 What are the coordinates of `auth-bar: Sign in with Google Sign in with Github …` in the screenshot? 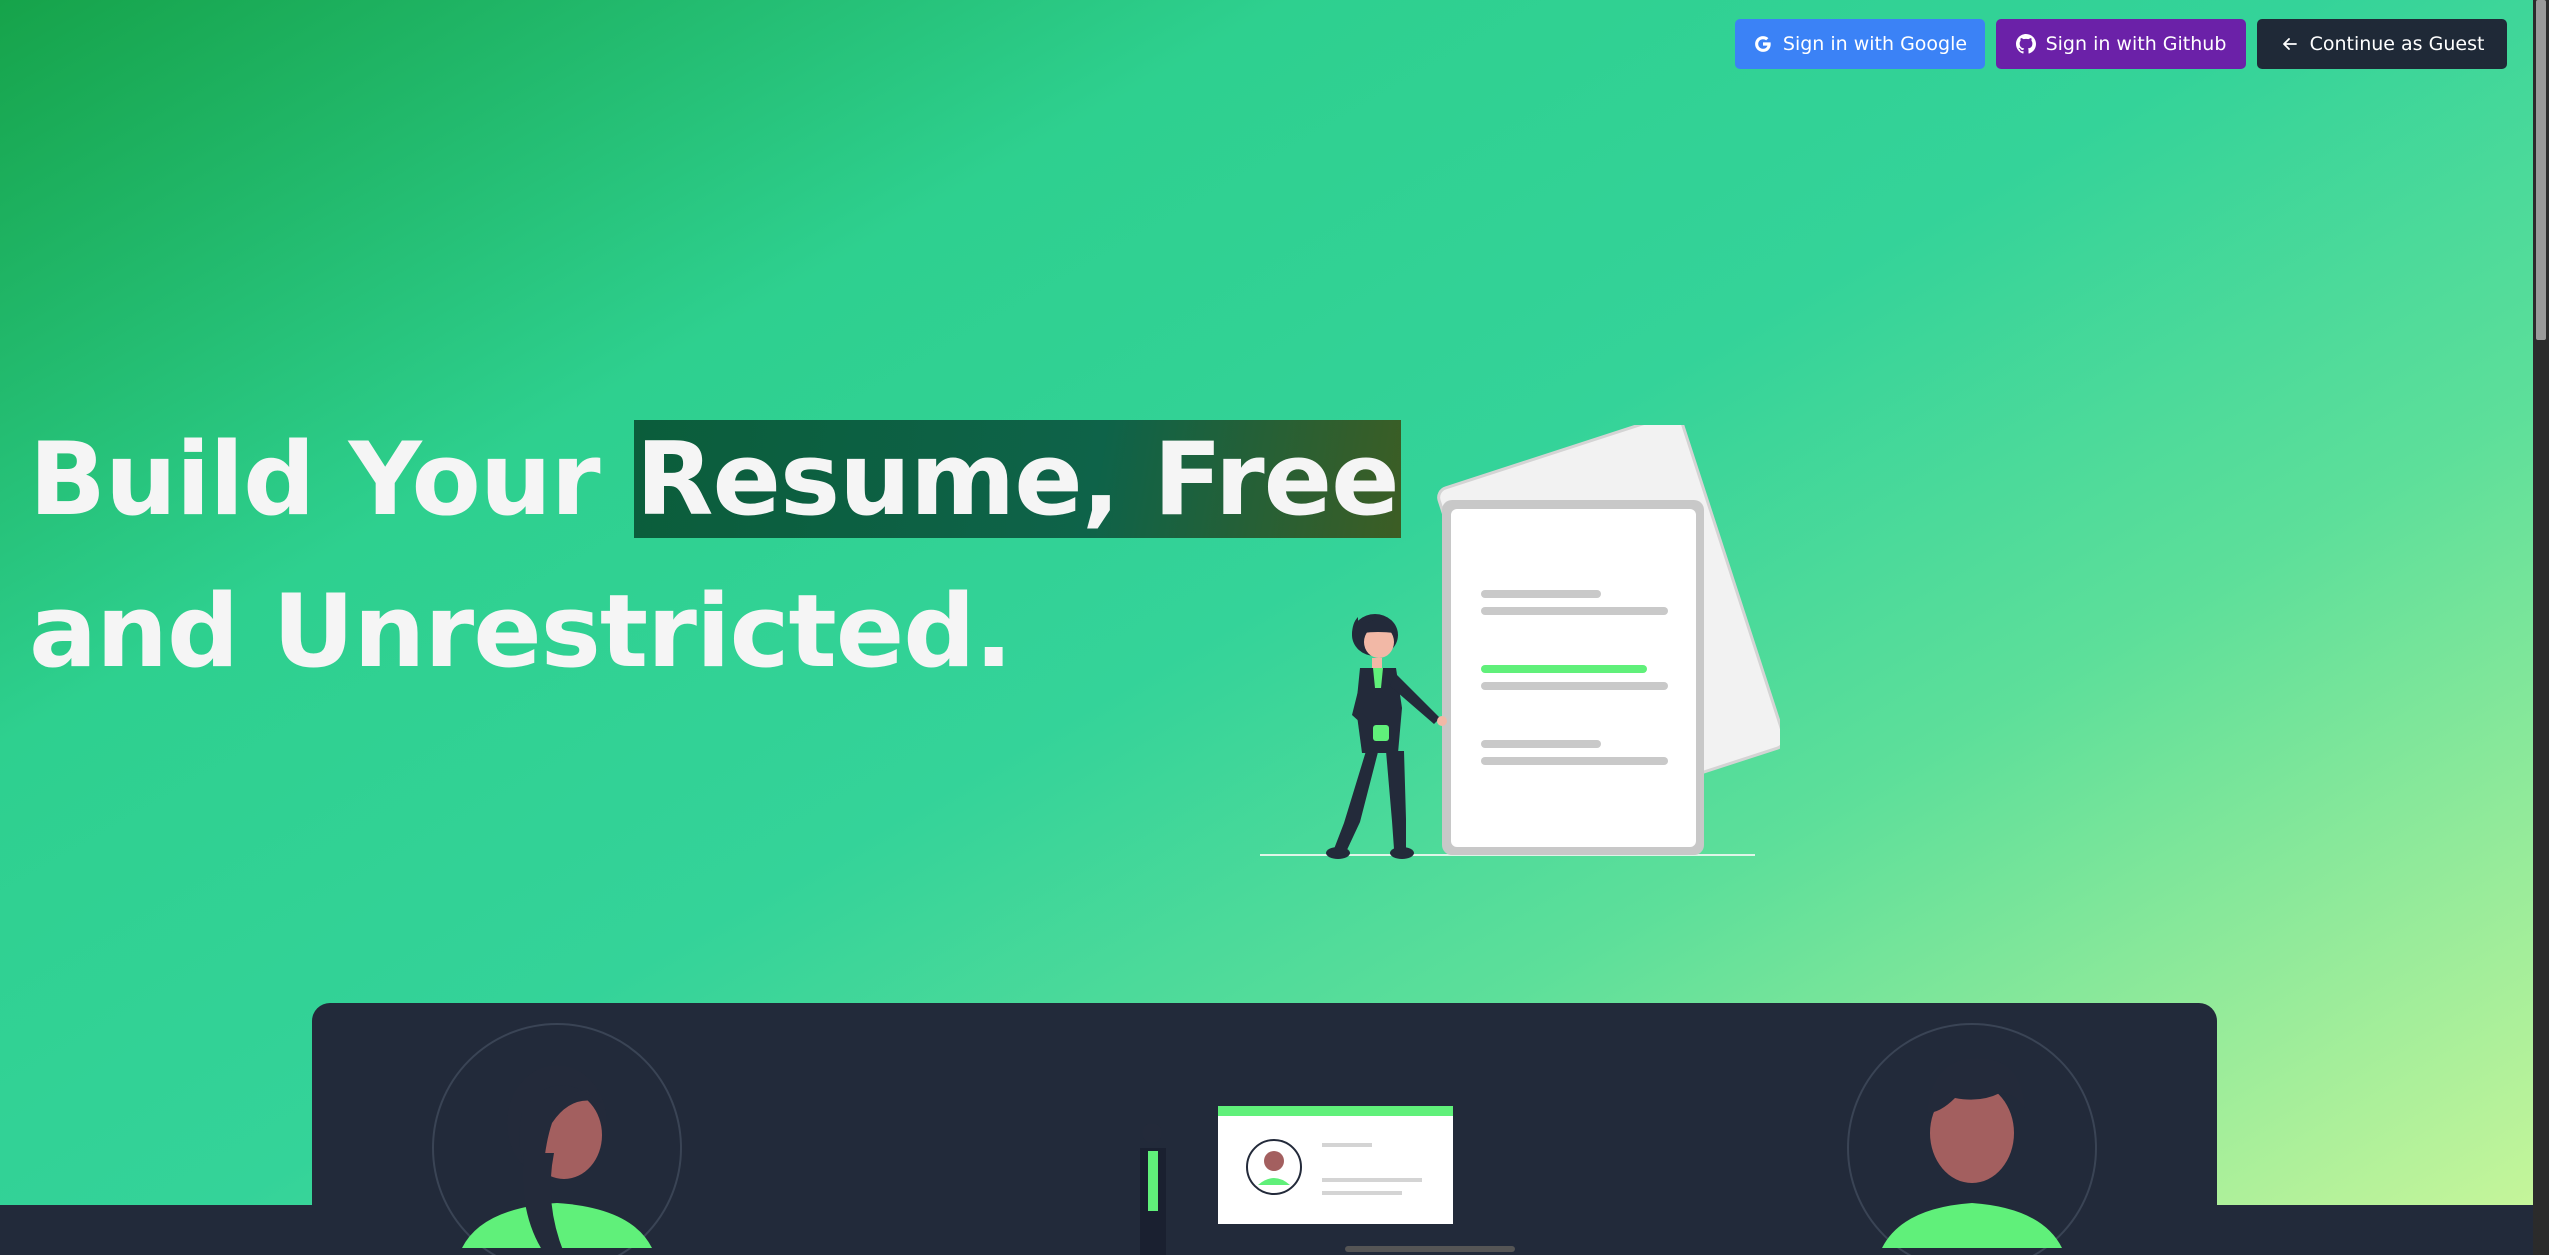 It's located at (2121, 44).